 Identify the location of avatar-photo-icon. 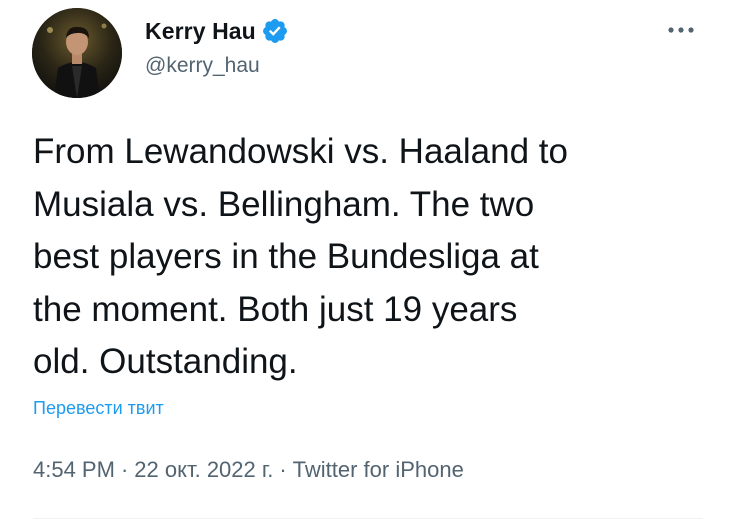
(77, 53).